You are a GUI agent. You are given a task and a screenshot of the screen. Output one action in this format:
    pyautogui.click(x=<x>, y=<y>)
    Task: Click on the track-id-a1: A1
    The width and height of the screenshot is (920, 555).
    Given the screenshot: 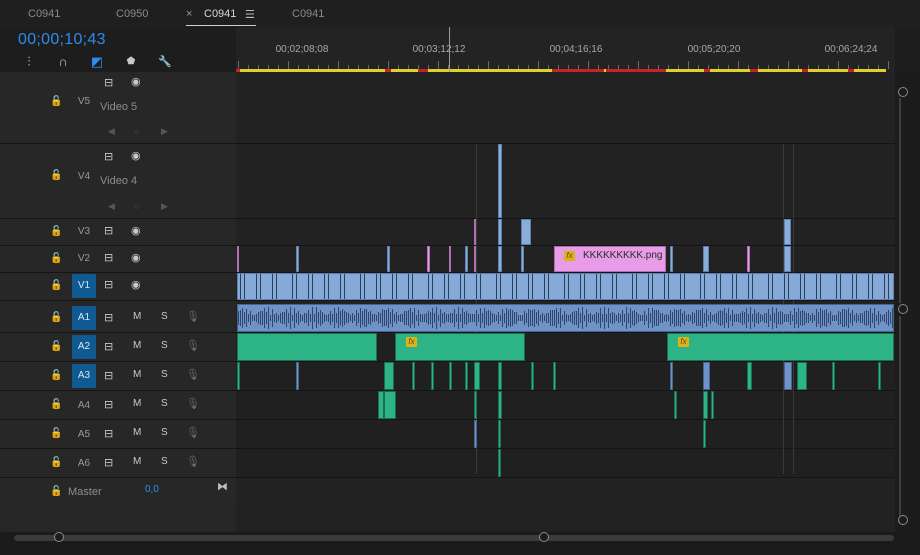 What is the action you would take?
    pyautogui.click(x=84, y=318)
    